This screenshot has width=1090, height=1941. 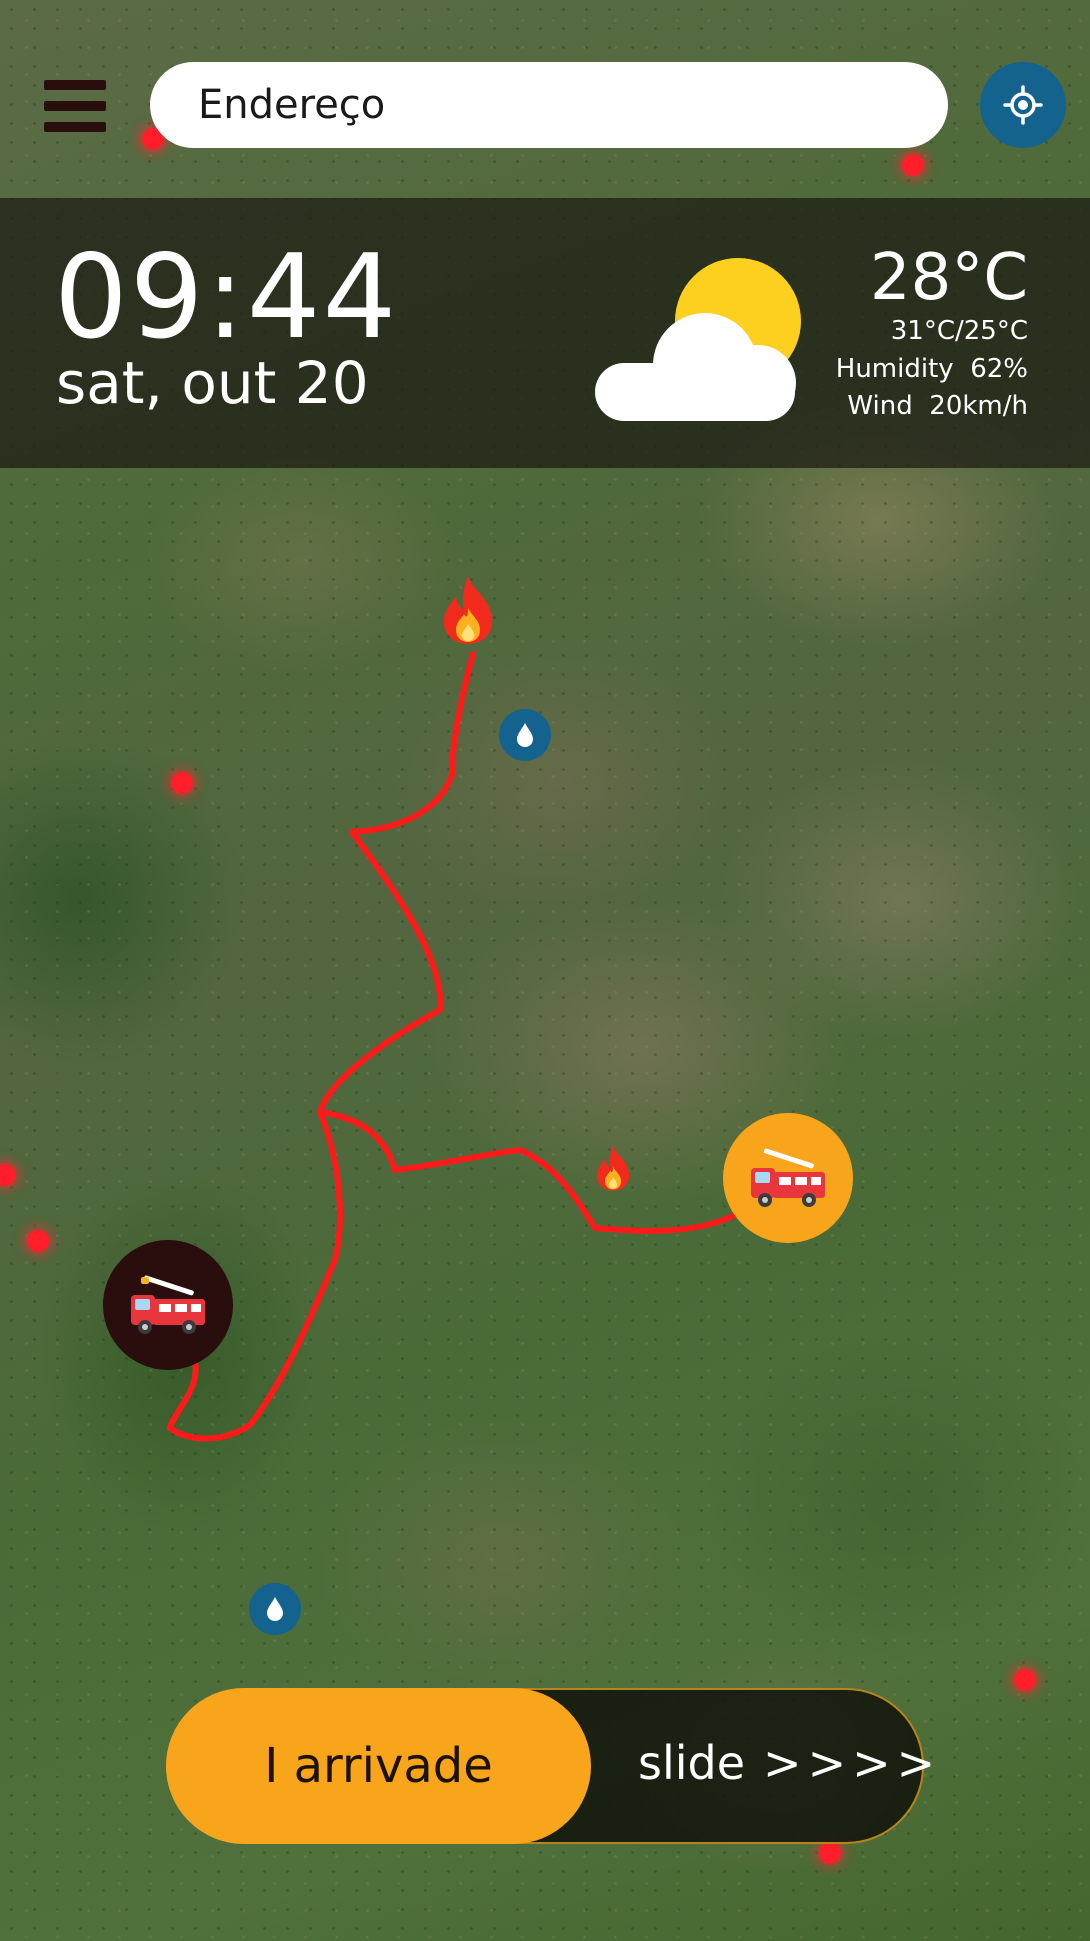 I want to click on slide-arrows-icon: >>>>, so click(x=852, y=1763).